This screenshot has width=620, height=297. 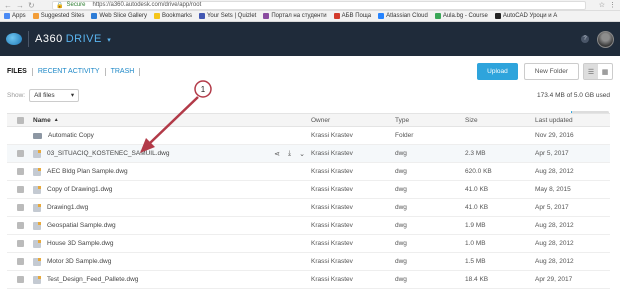 What do you see at coordinates (31, 5) in the screenshot?
I see `reload-icon: ↻` at bounding box center [31, 5].